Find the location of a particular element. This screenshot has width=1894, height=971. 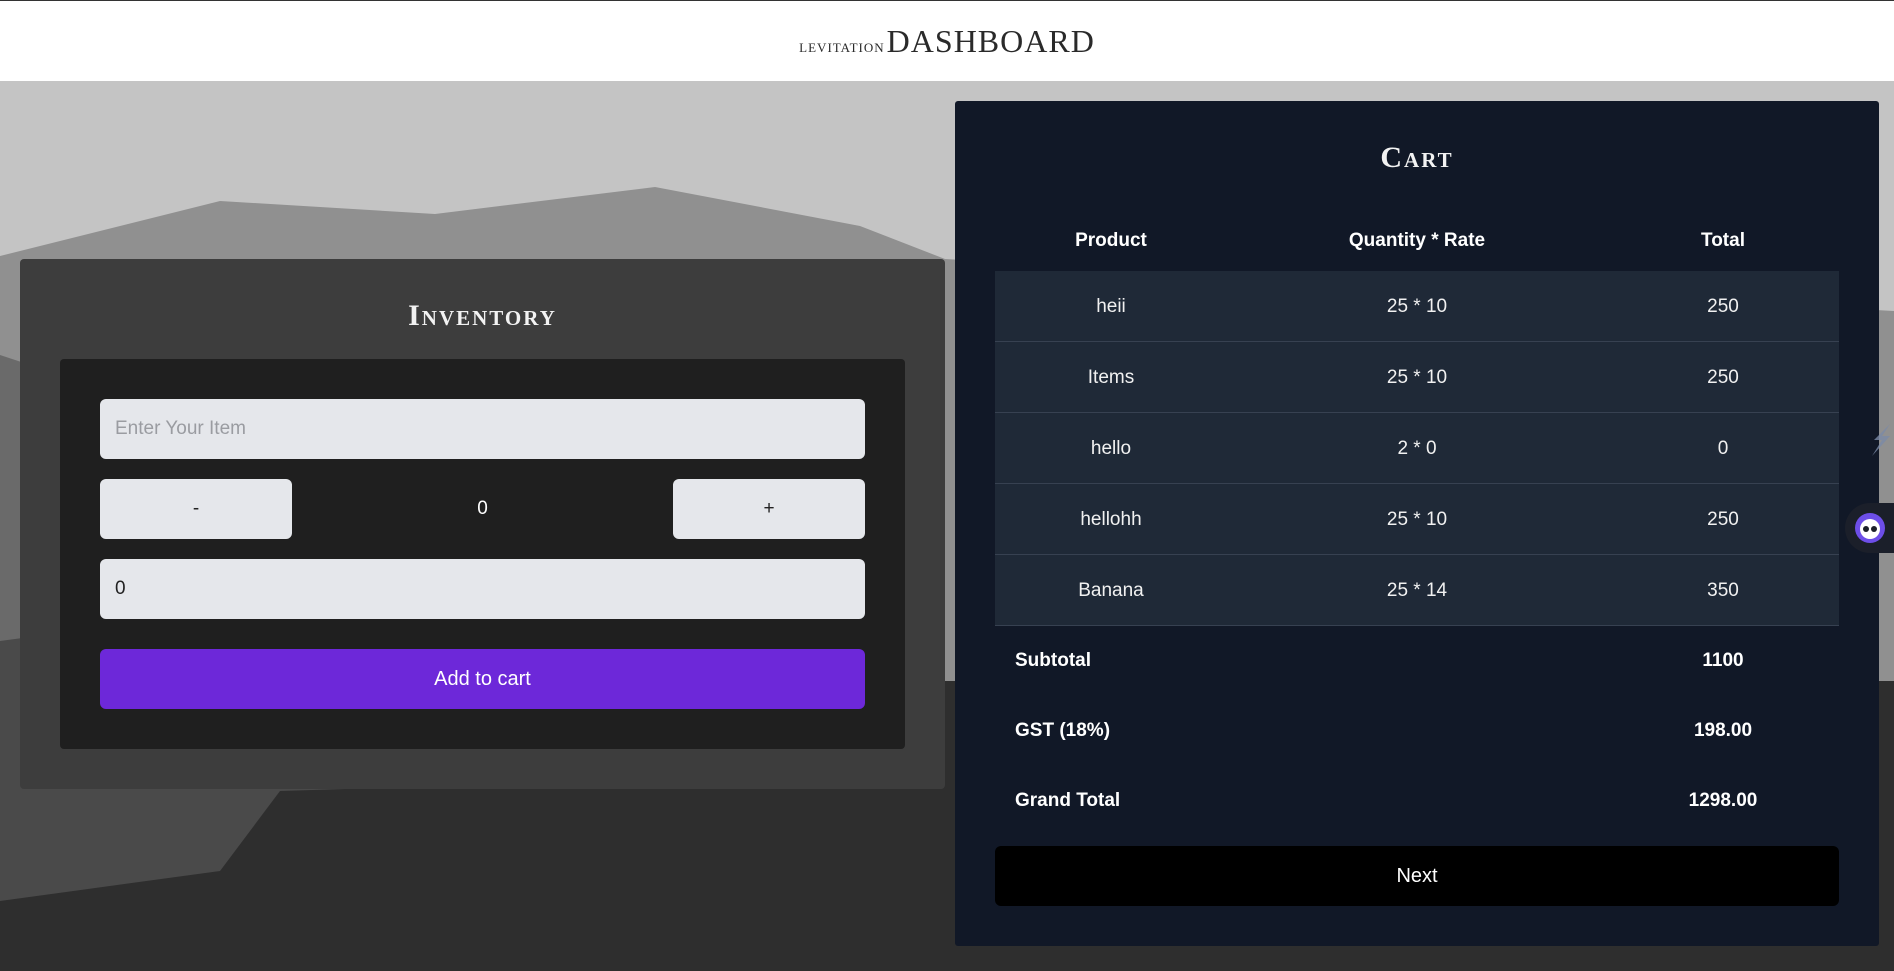

gst-label: GST (18%) is located at coordinates (1063, 730).